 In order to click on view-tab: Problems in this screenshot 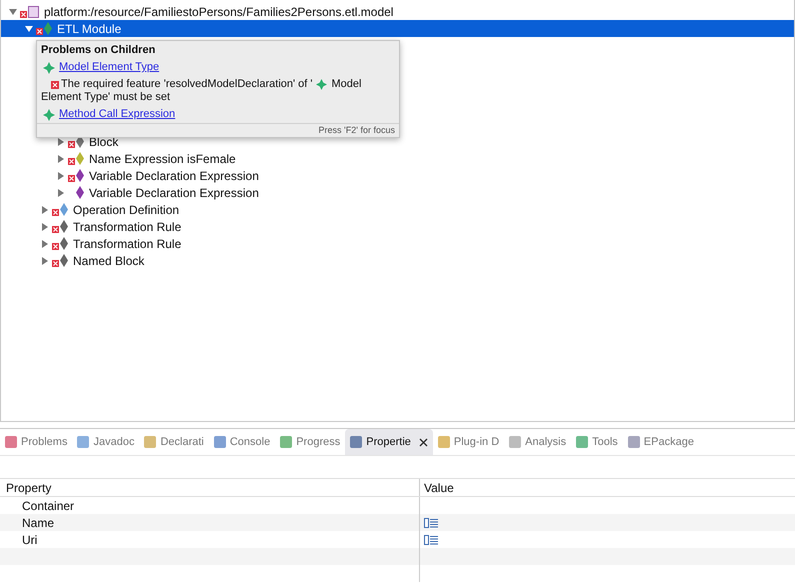, I will do `click(36, 442)`.